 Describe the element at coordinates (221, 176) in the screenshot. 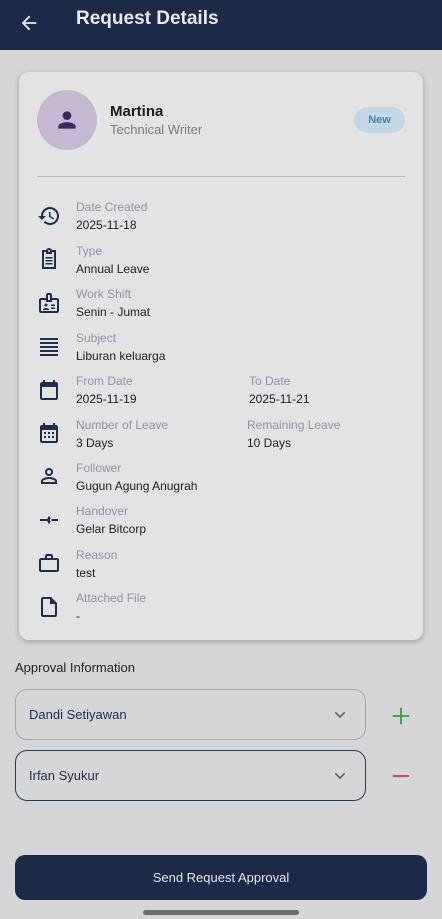

I see `divider` at that location.